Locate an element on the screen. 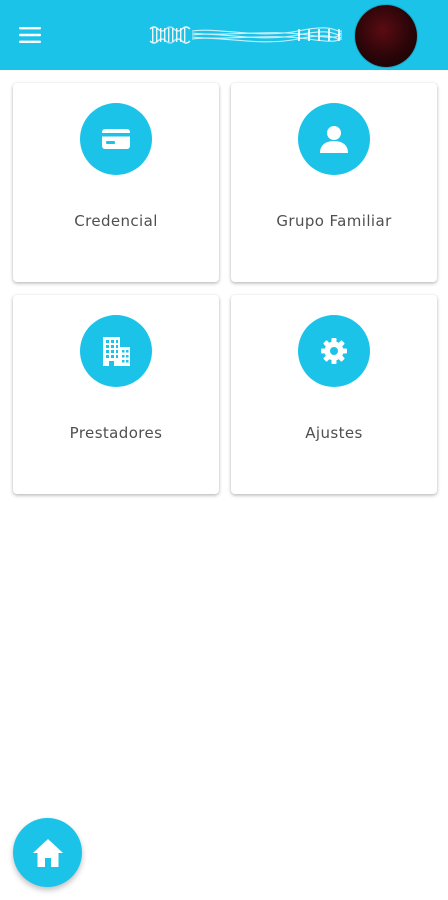  card-prestadores: Prestadores is located at coordinates (116, 394).